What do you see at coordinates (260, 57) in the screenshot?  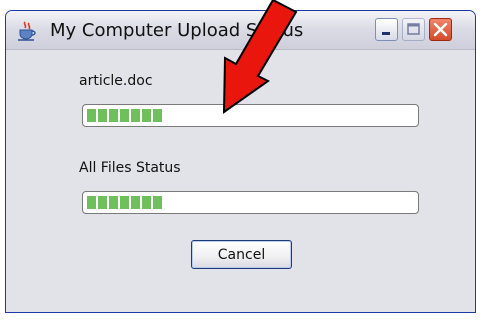 I see `red-arrow-icon` at bounding box center [260, 57].